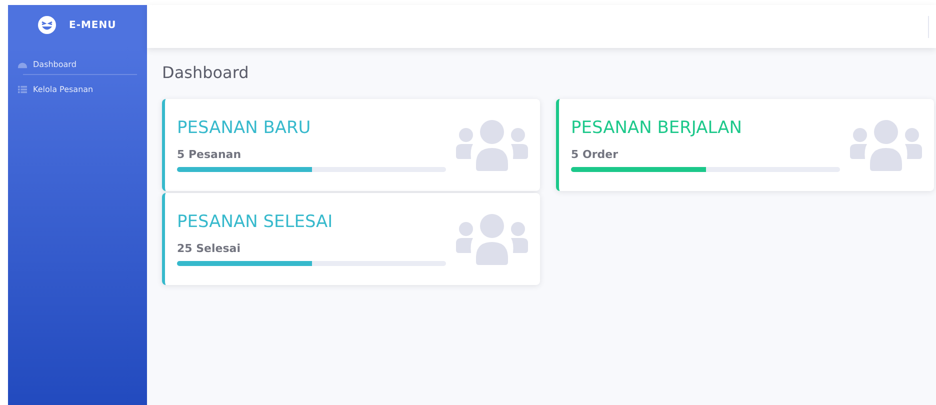 The width and height of the screenshot is (936, 405). I want to click on card-title: PESANAN BARU, so click(244, 128).